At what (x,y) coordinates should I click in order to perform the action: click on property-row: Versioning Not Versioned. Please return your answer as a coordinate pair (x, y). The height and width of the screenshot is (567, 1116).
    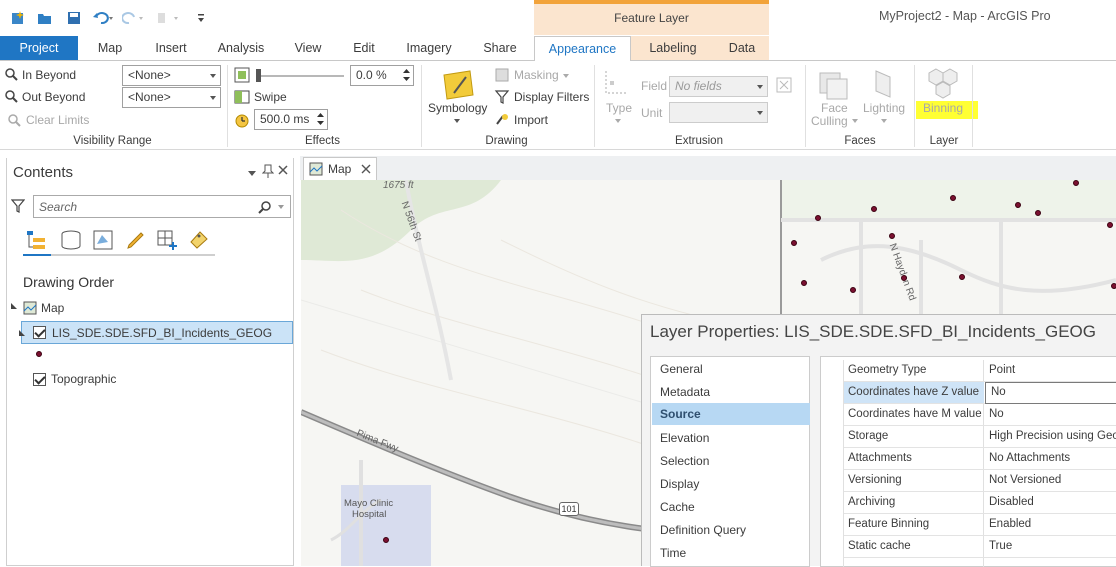
    Looking at the image, I should click on (980, 481).